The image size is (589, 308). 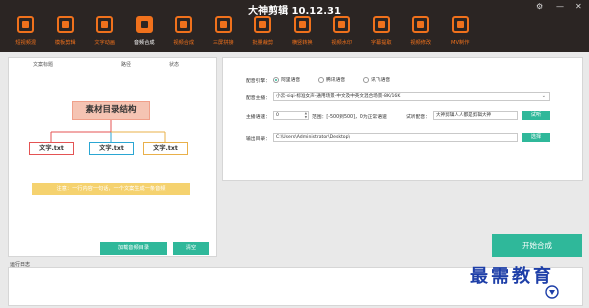 I want to click on voice-select: 小云-siqi-标准女声-通用场景-中文及中英文混合场景-8K/16K ⌄, so click(x=411, y=96).